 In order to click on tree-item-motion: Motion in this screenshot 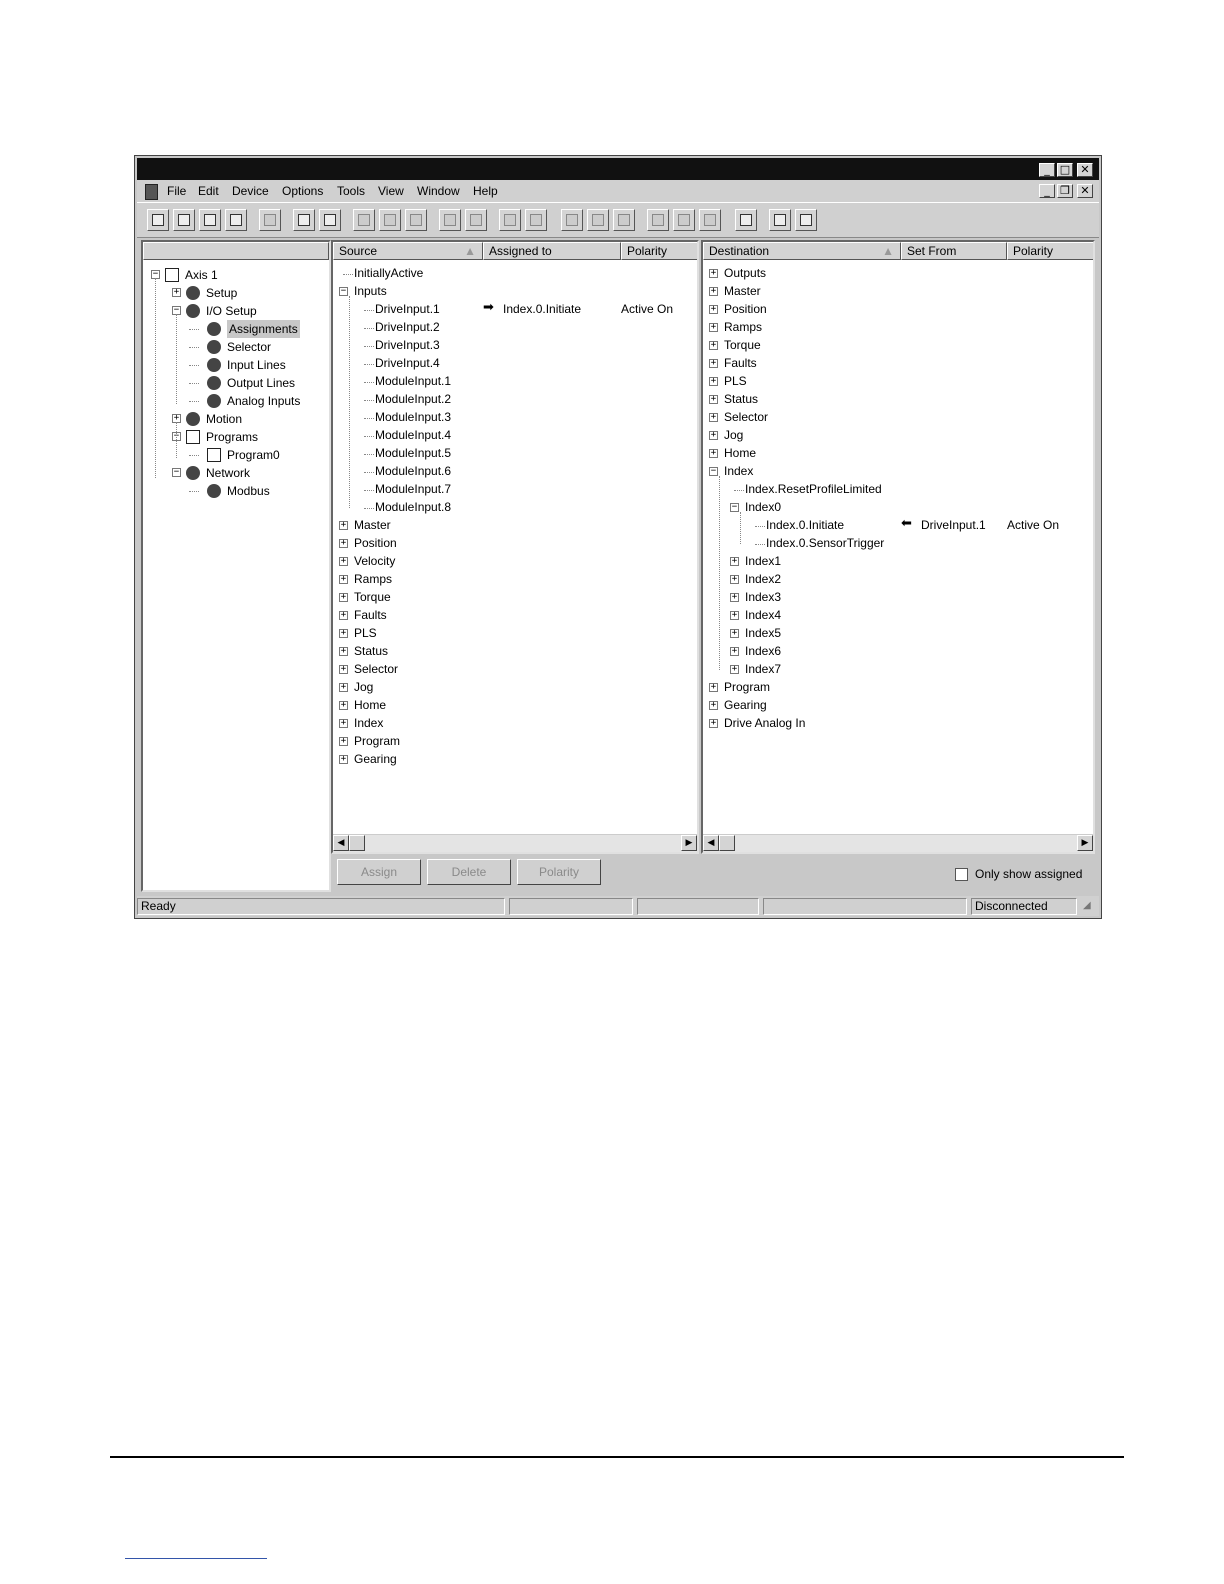, I will do `click(224, 419)`.